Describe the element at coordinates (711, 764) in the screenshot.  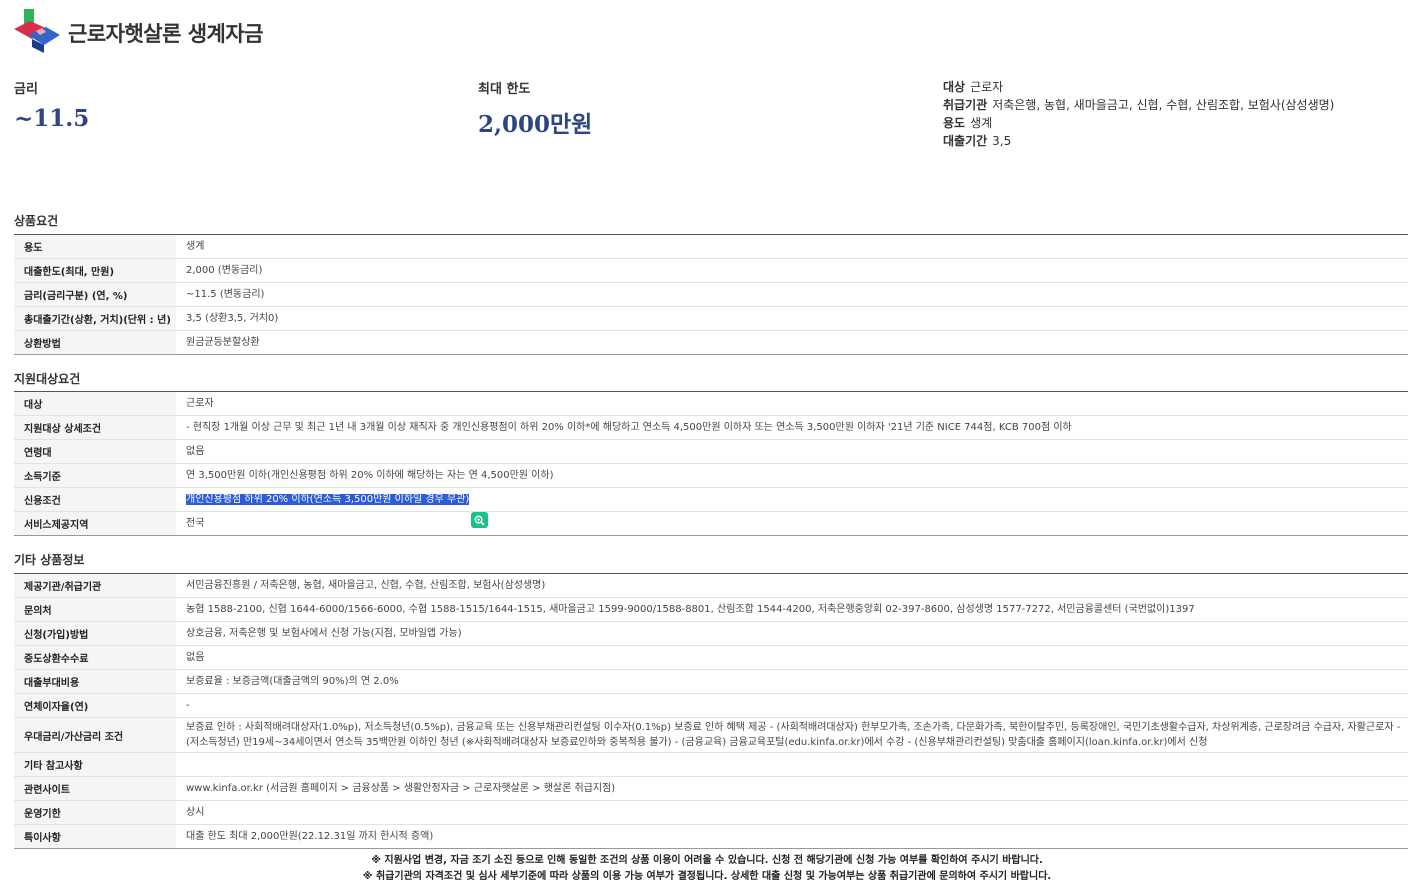
I see `table-row: 기타 참고사항` at that location.